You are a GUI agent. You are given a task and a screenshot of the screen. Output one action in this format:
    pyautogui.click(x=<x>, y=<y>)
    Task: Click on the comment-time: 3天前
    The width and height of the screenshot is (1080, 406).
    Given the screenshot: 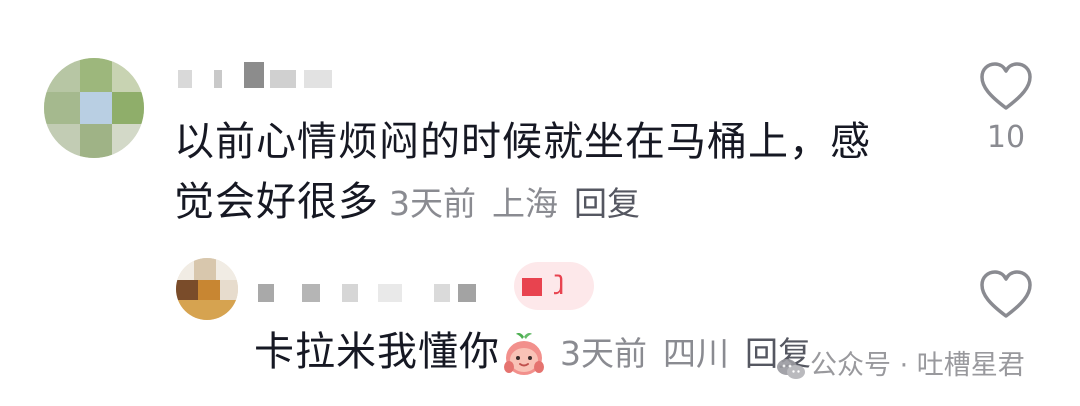 What is the action you would take?
    pyautogui.click(x=432, y=203)
    